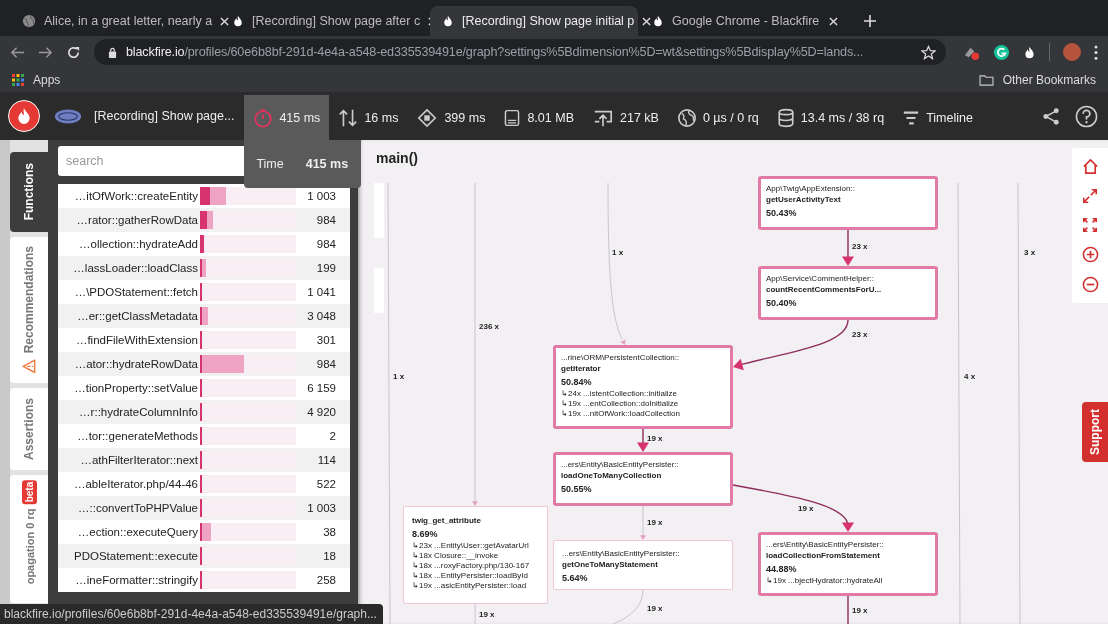  Describe the element at coordinates (456, 556) in the screenshot. I see `callee-line: ↳18x Closure::__invoke` at that location.